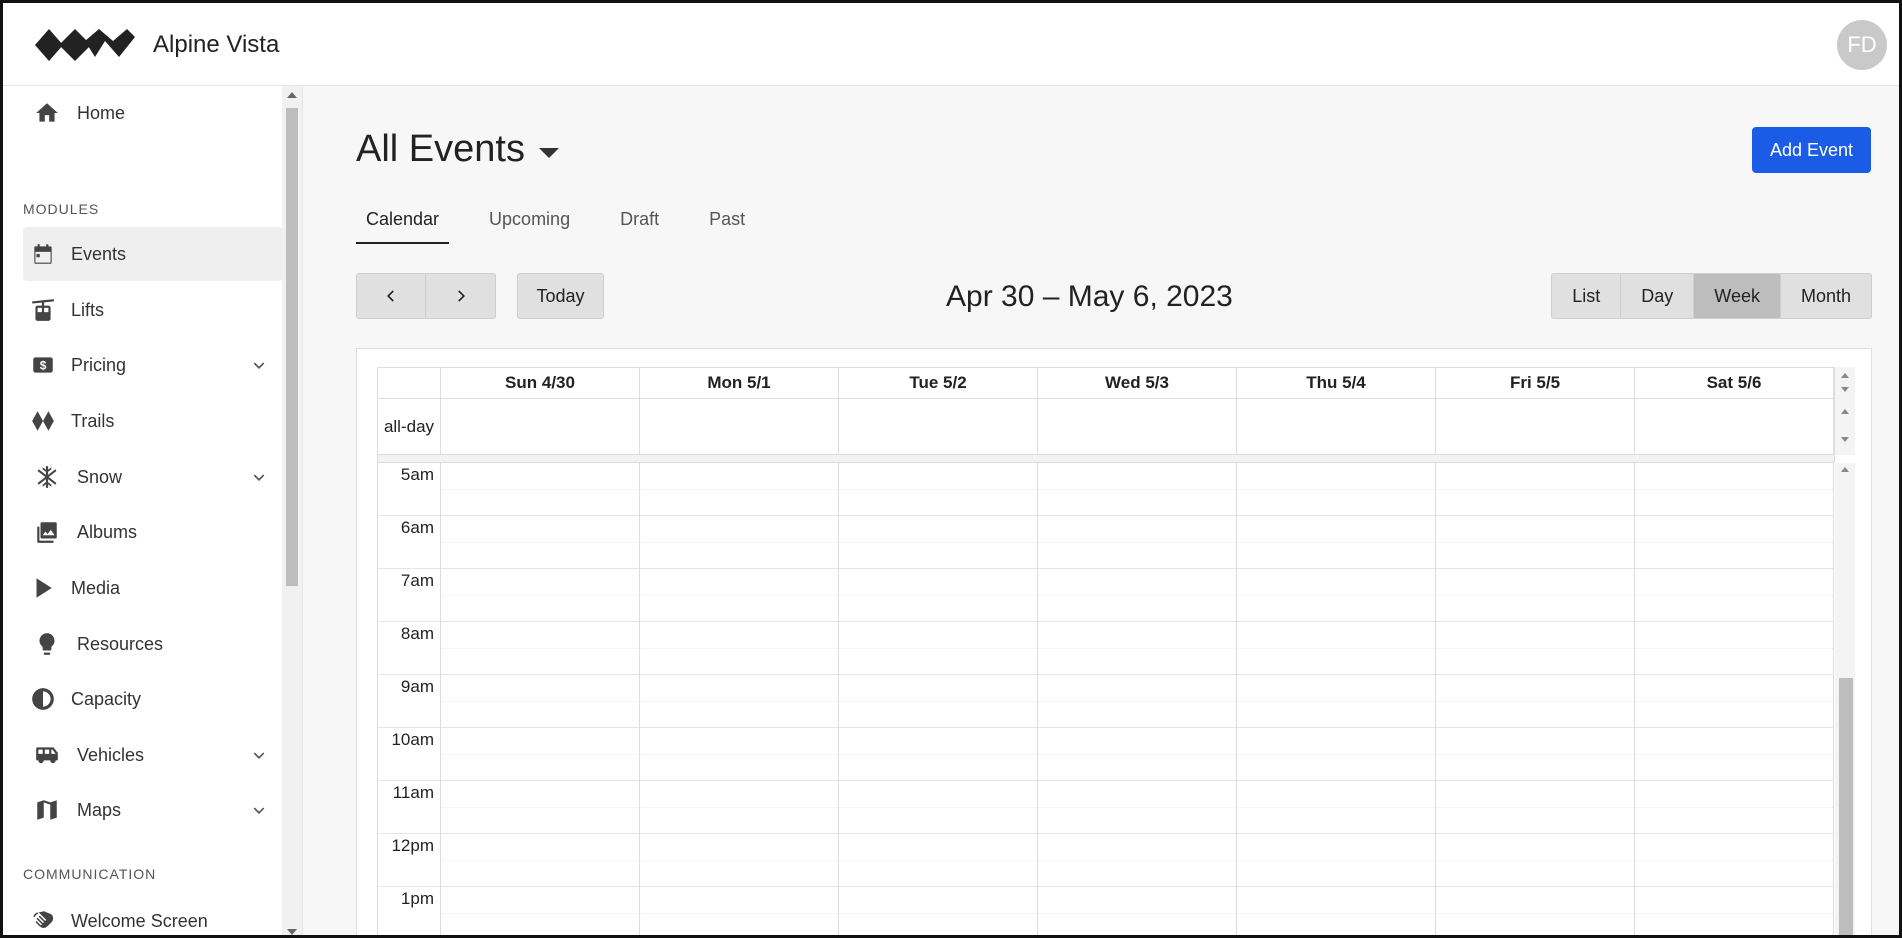 Image resolution: width=1902 pixels, height=938 pixels. Describe the element at coordinates (153, 914) in the screenshot. I see `sidebar-item-welcome-screen: Welcome Screen` at that location.